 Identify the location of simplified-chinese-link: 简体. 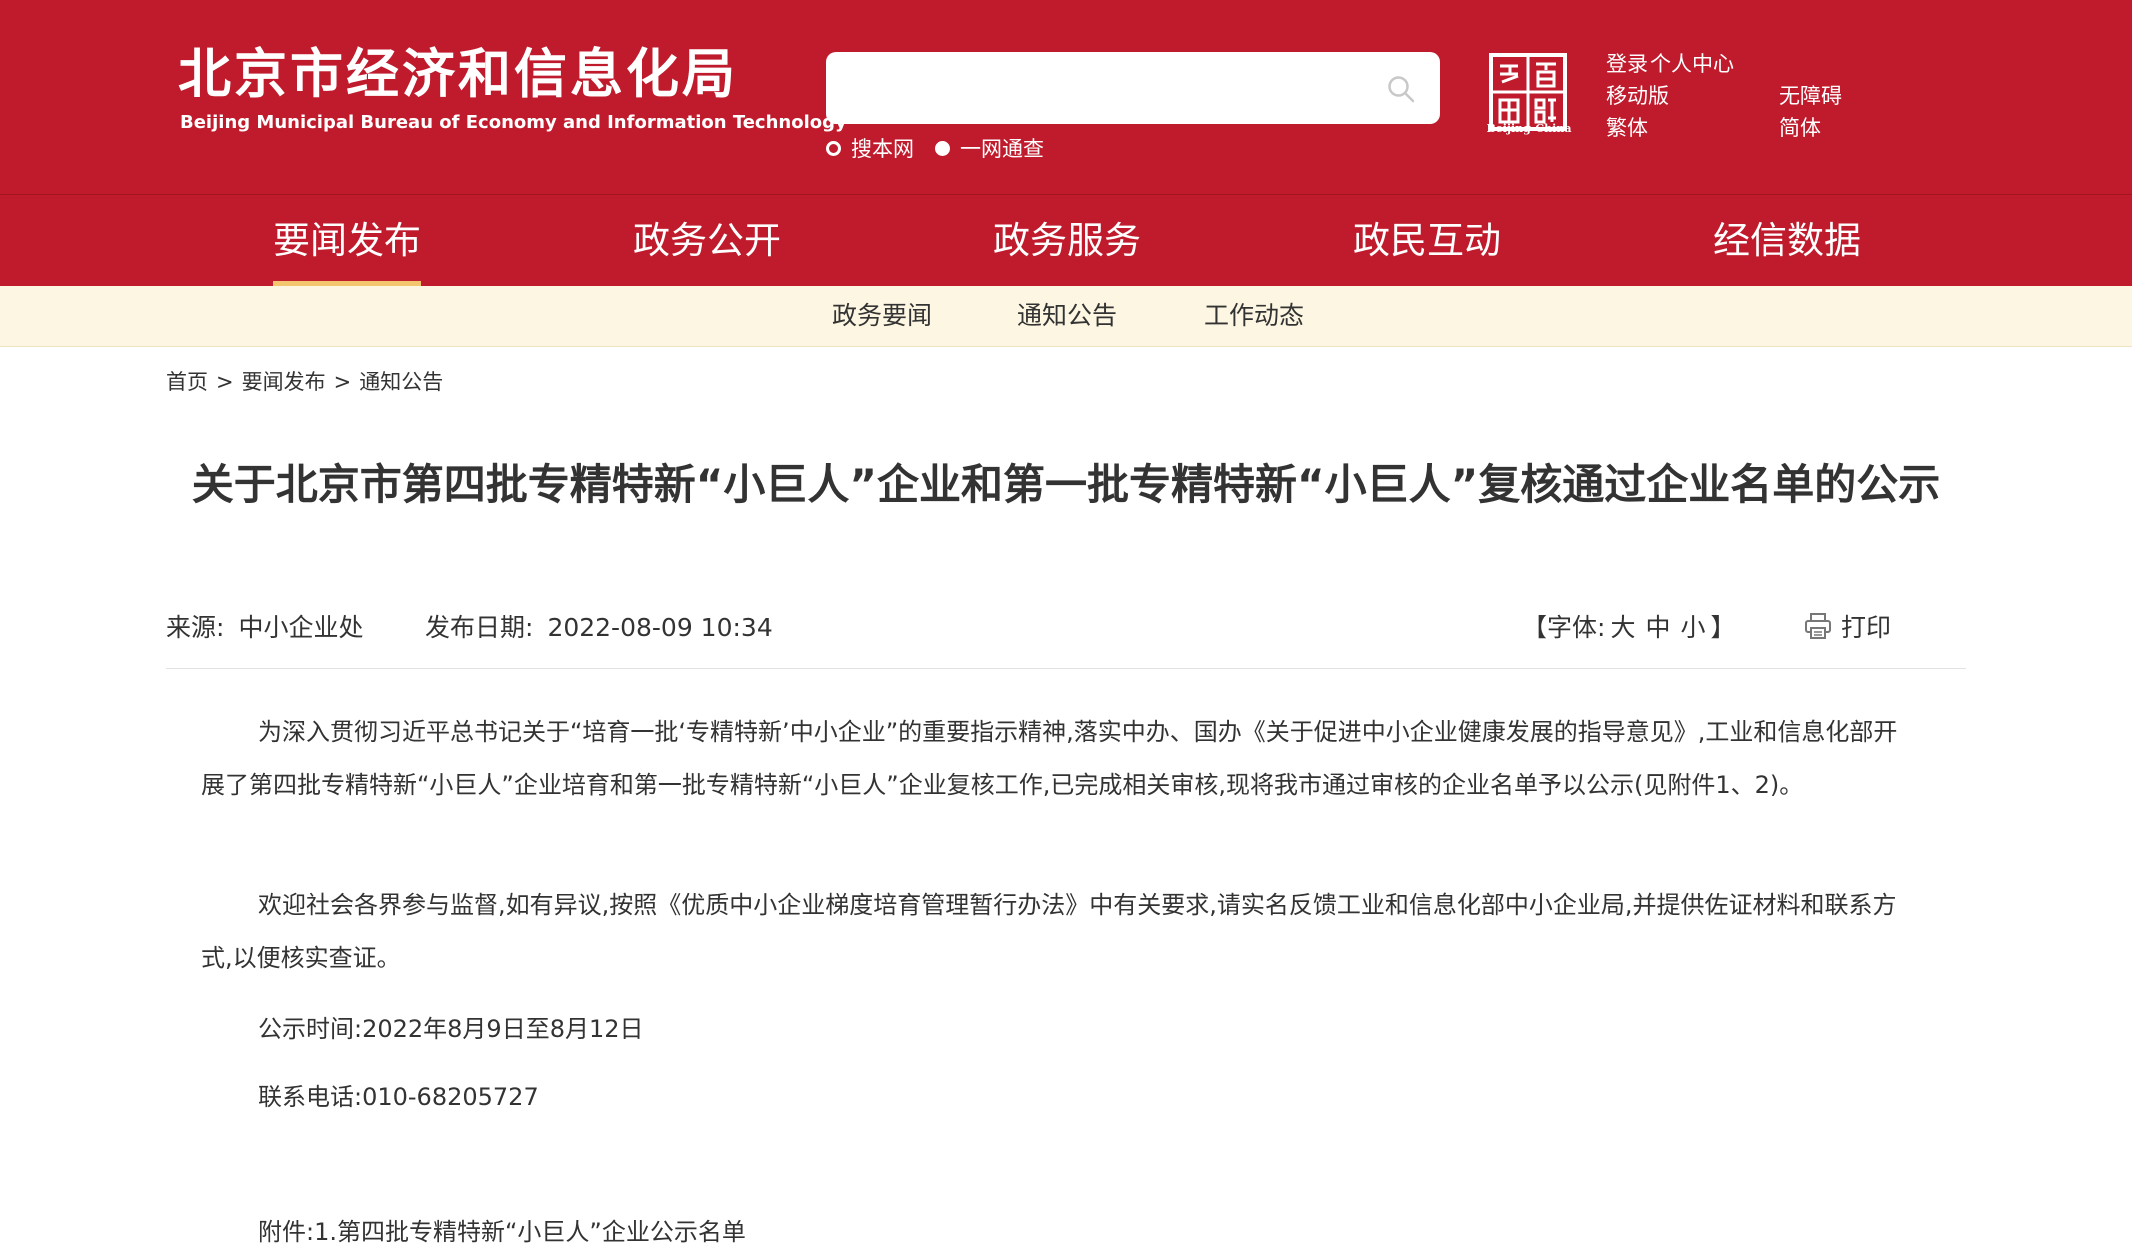
(1800, 127).